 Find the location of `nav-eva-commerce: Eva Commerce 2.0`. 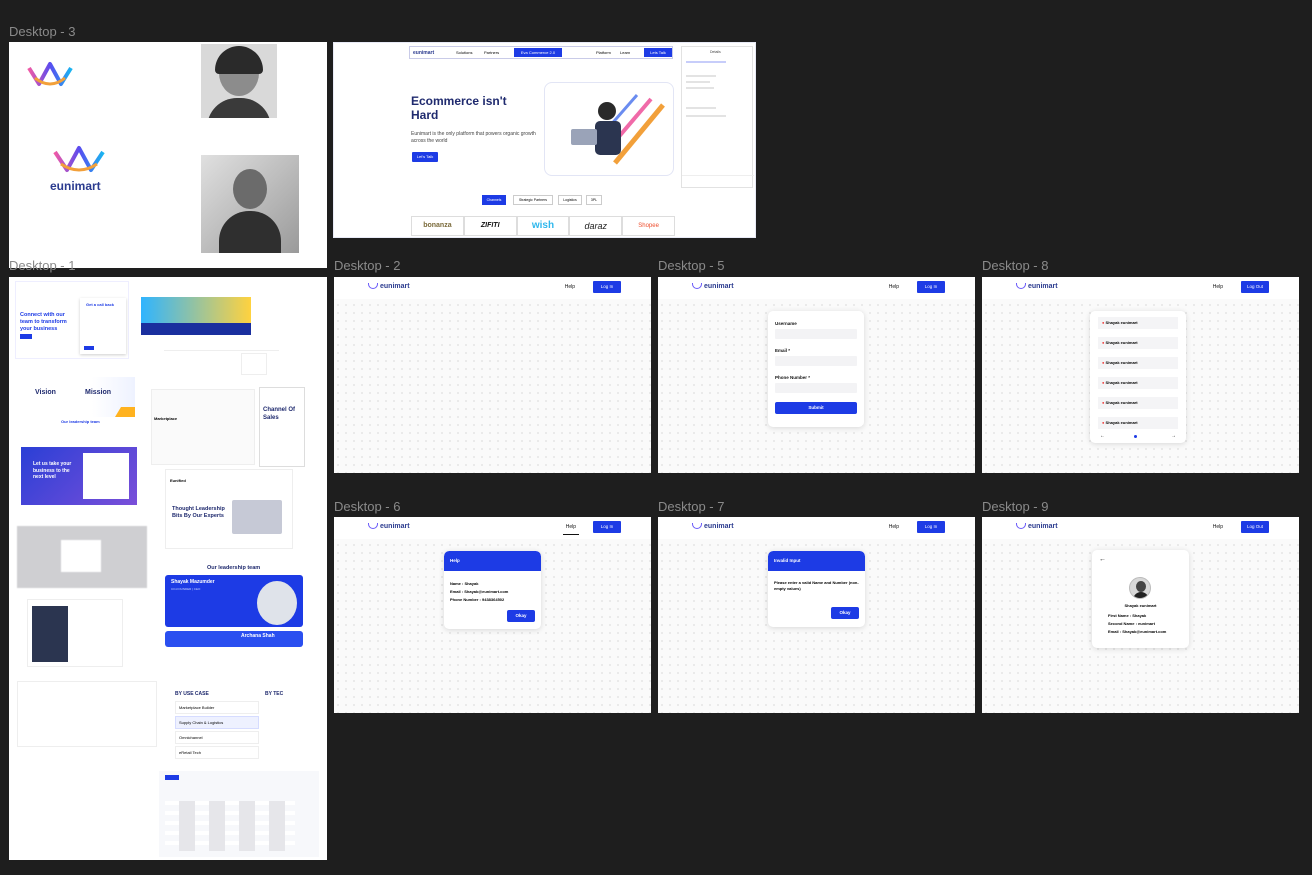

nav-eva-commerce: Eva Commerce 2.0 is located at coordinates (538, 52).